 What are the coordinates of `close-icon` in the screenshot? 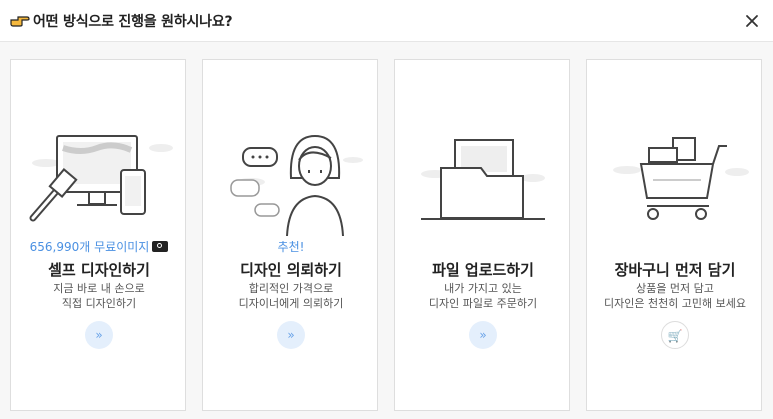 It's located at (752, 21).